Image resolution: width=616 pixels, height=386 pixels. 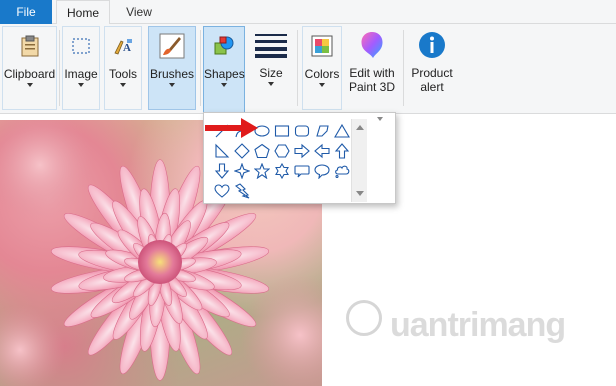 I want to click on brushes-button: Brushes, so click(x=172, y=68).